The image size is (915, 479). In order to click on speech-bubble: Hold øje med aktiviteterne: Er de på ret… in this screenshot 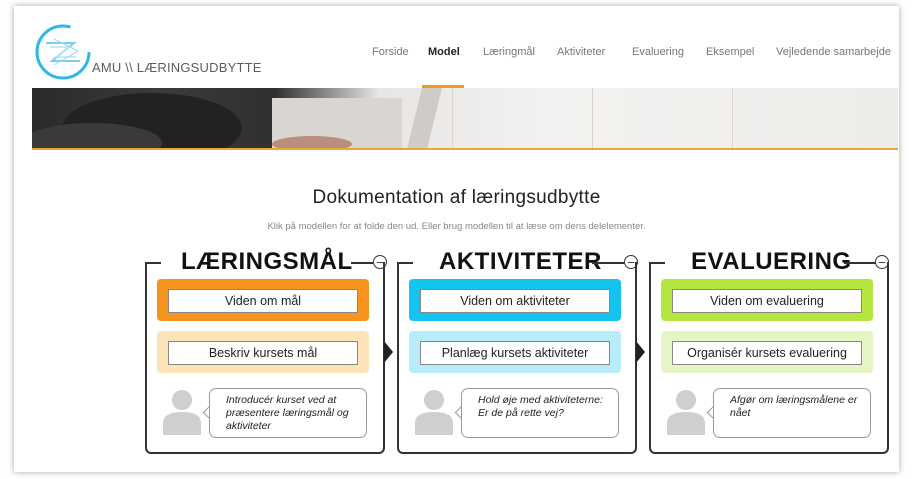, I will do `click(540, 413)`.